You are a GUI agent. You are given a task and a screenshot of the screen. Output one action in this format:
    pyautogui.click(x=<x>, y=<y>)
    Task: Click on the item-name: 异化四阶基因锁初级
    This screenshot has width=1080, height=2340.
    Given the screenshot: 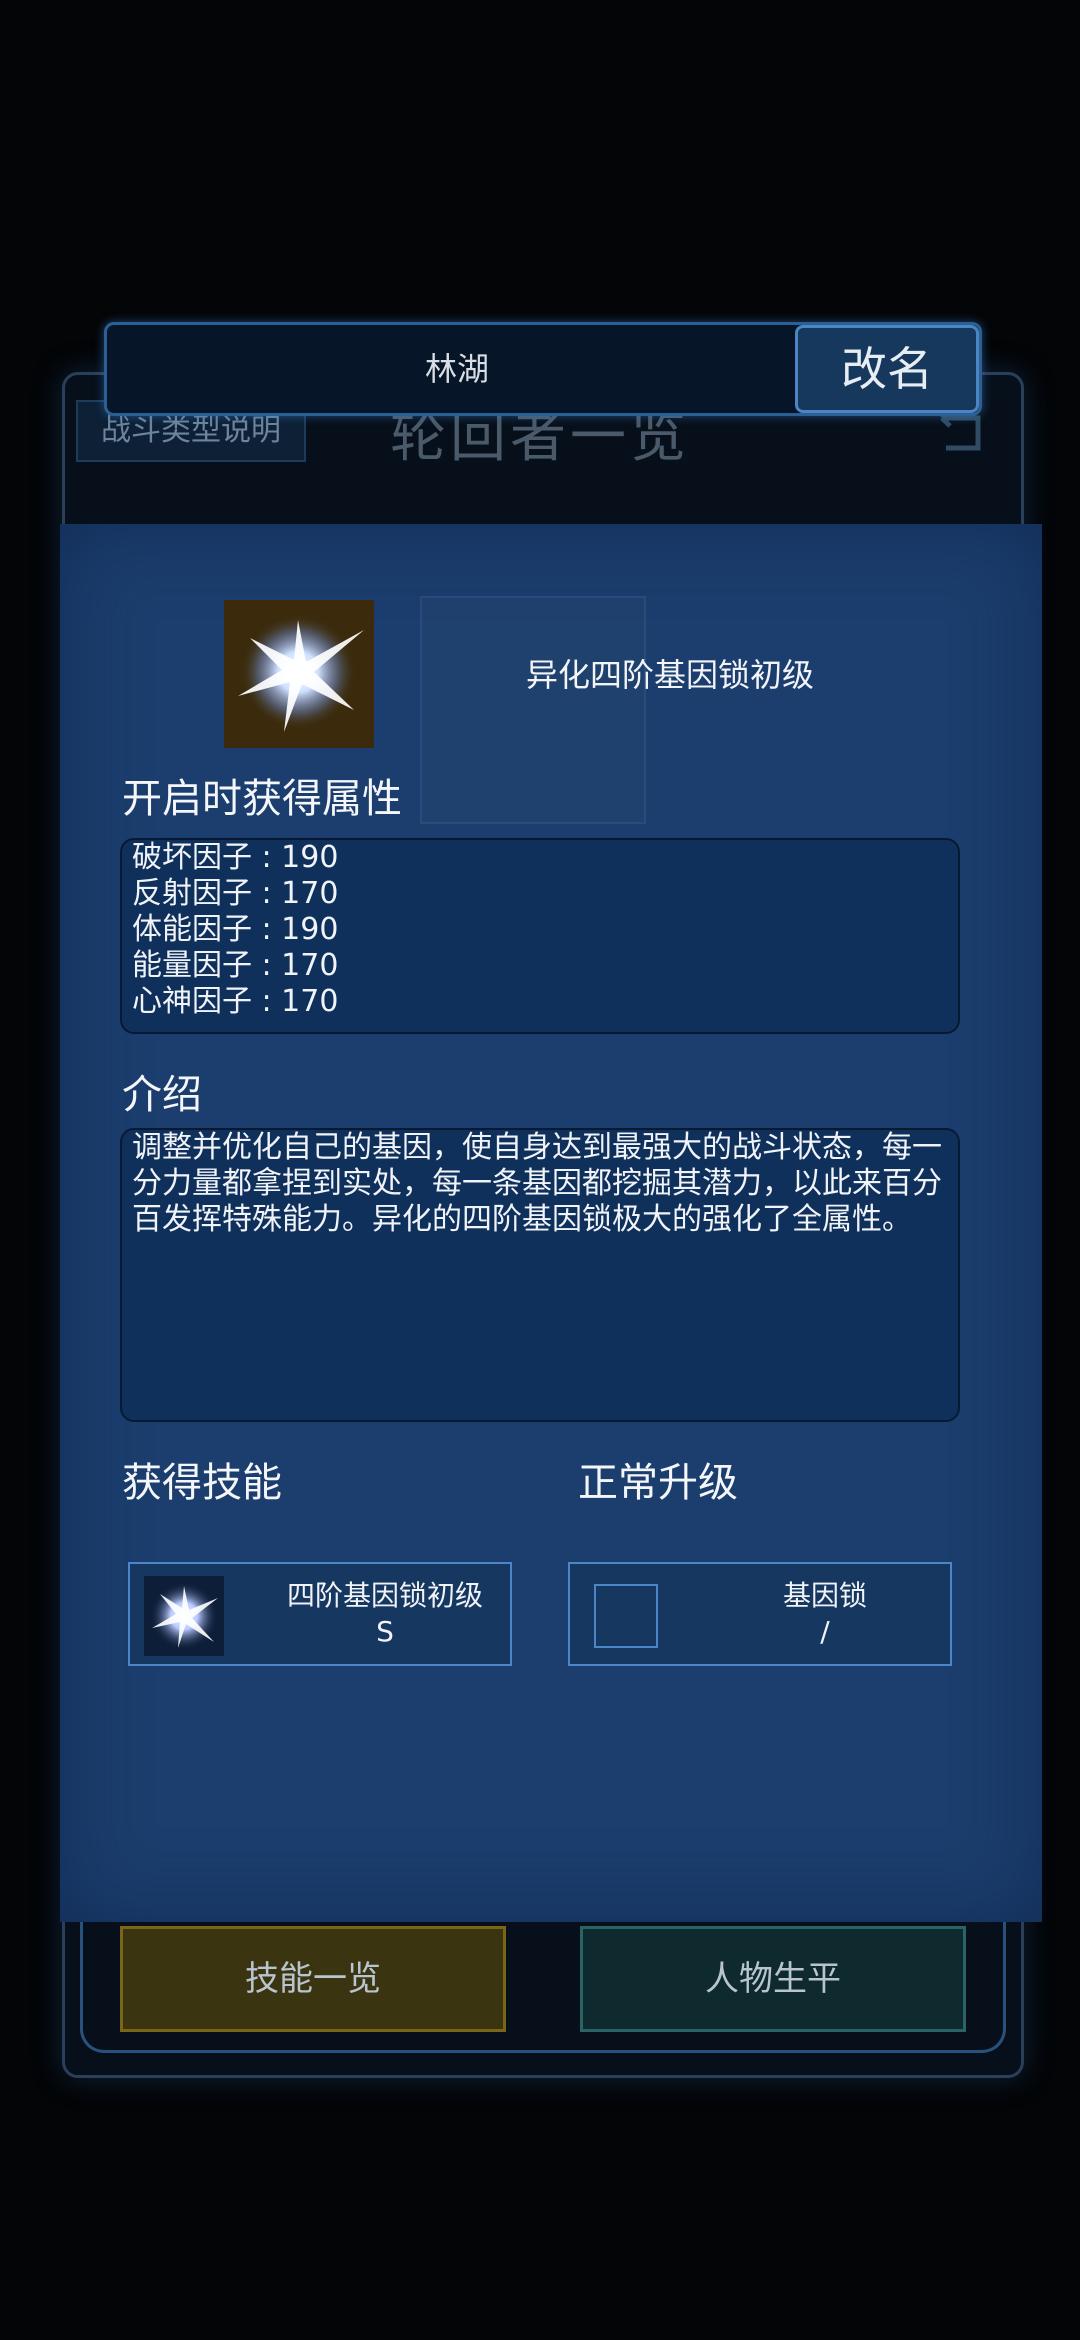 What is the action you would take?
    pyautogui.click(x=669, y=675)
    